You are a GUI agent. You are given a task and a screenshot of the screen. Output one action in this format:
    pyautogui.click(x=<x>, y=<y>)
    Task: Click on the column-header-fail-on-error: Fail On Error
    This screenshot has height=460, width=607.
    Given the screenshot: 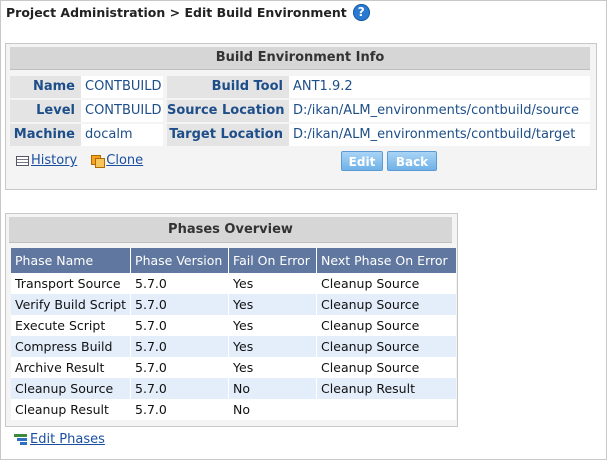 What is the action you would take?
    pyautogui.click(x=272, y=260)
    